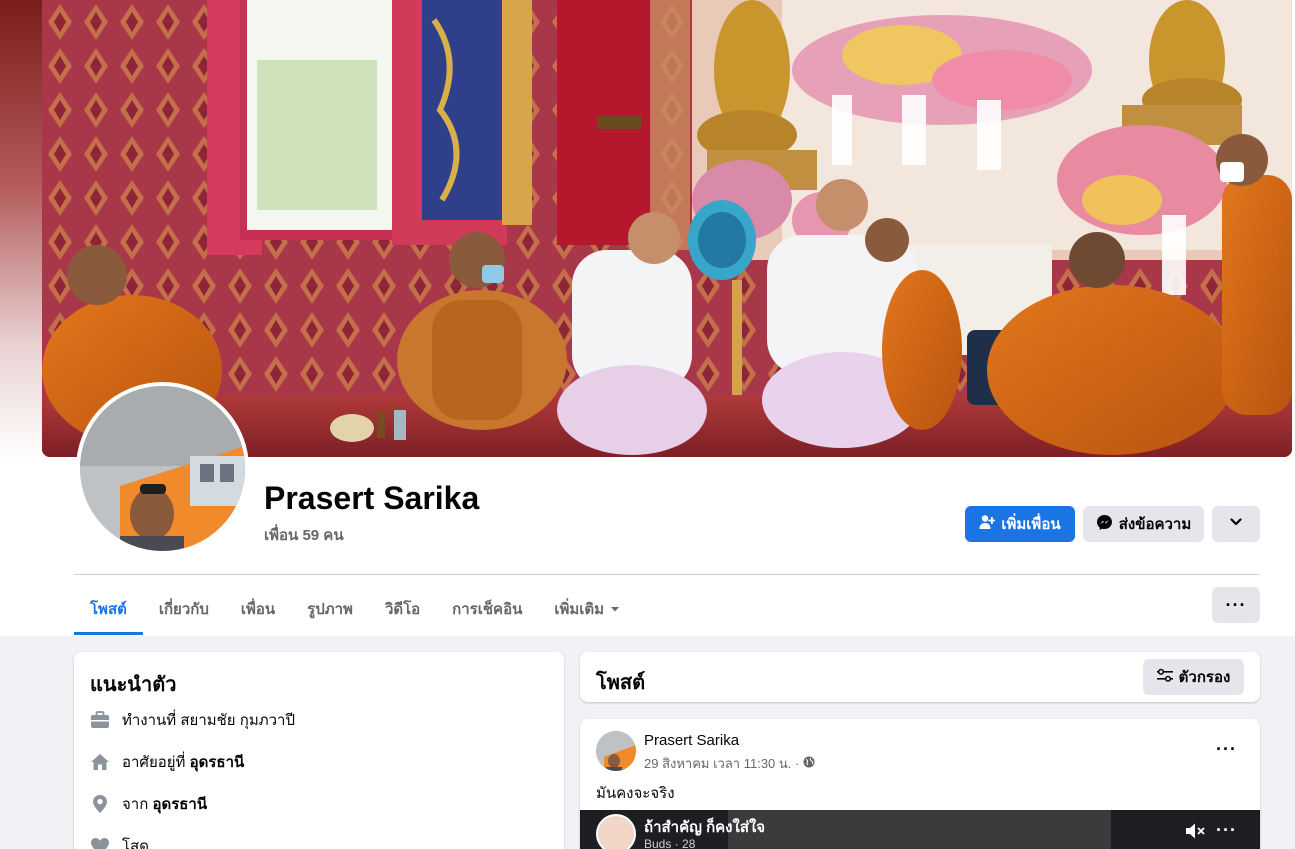 The image size is (1295, 849). I want to click on tab-label: เพิ่มเติม, so click(579, 609).